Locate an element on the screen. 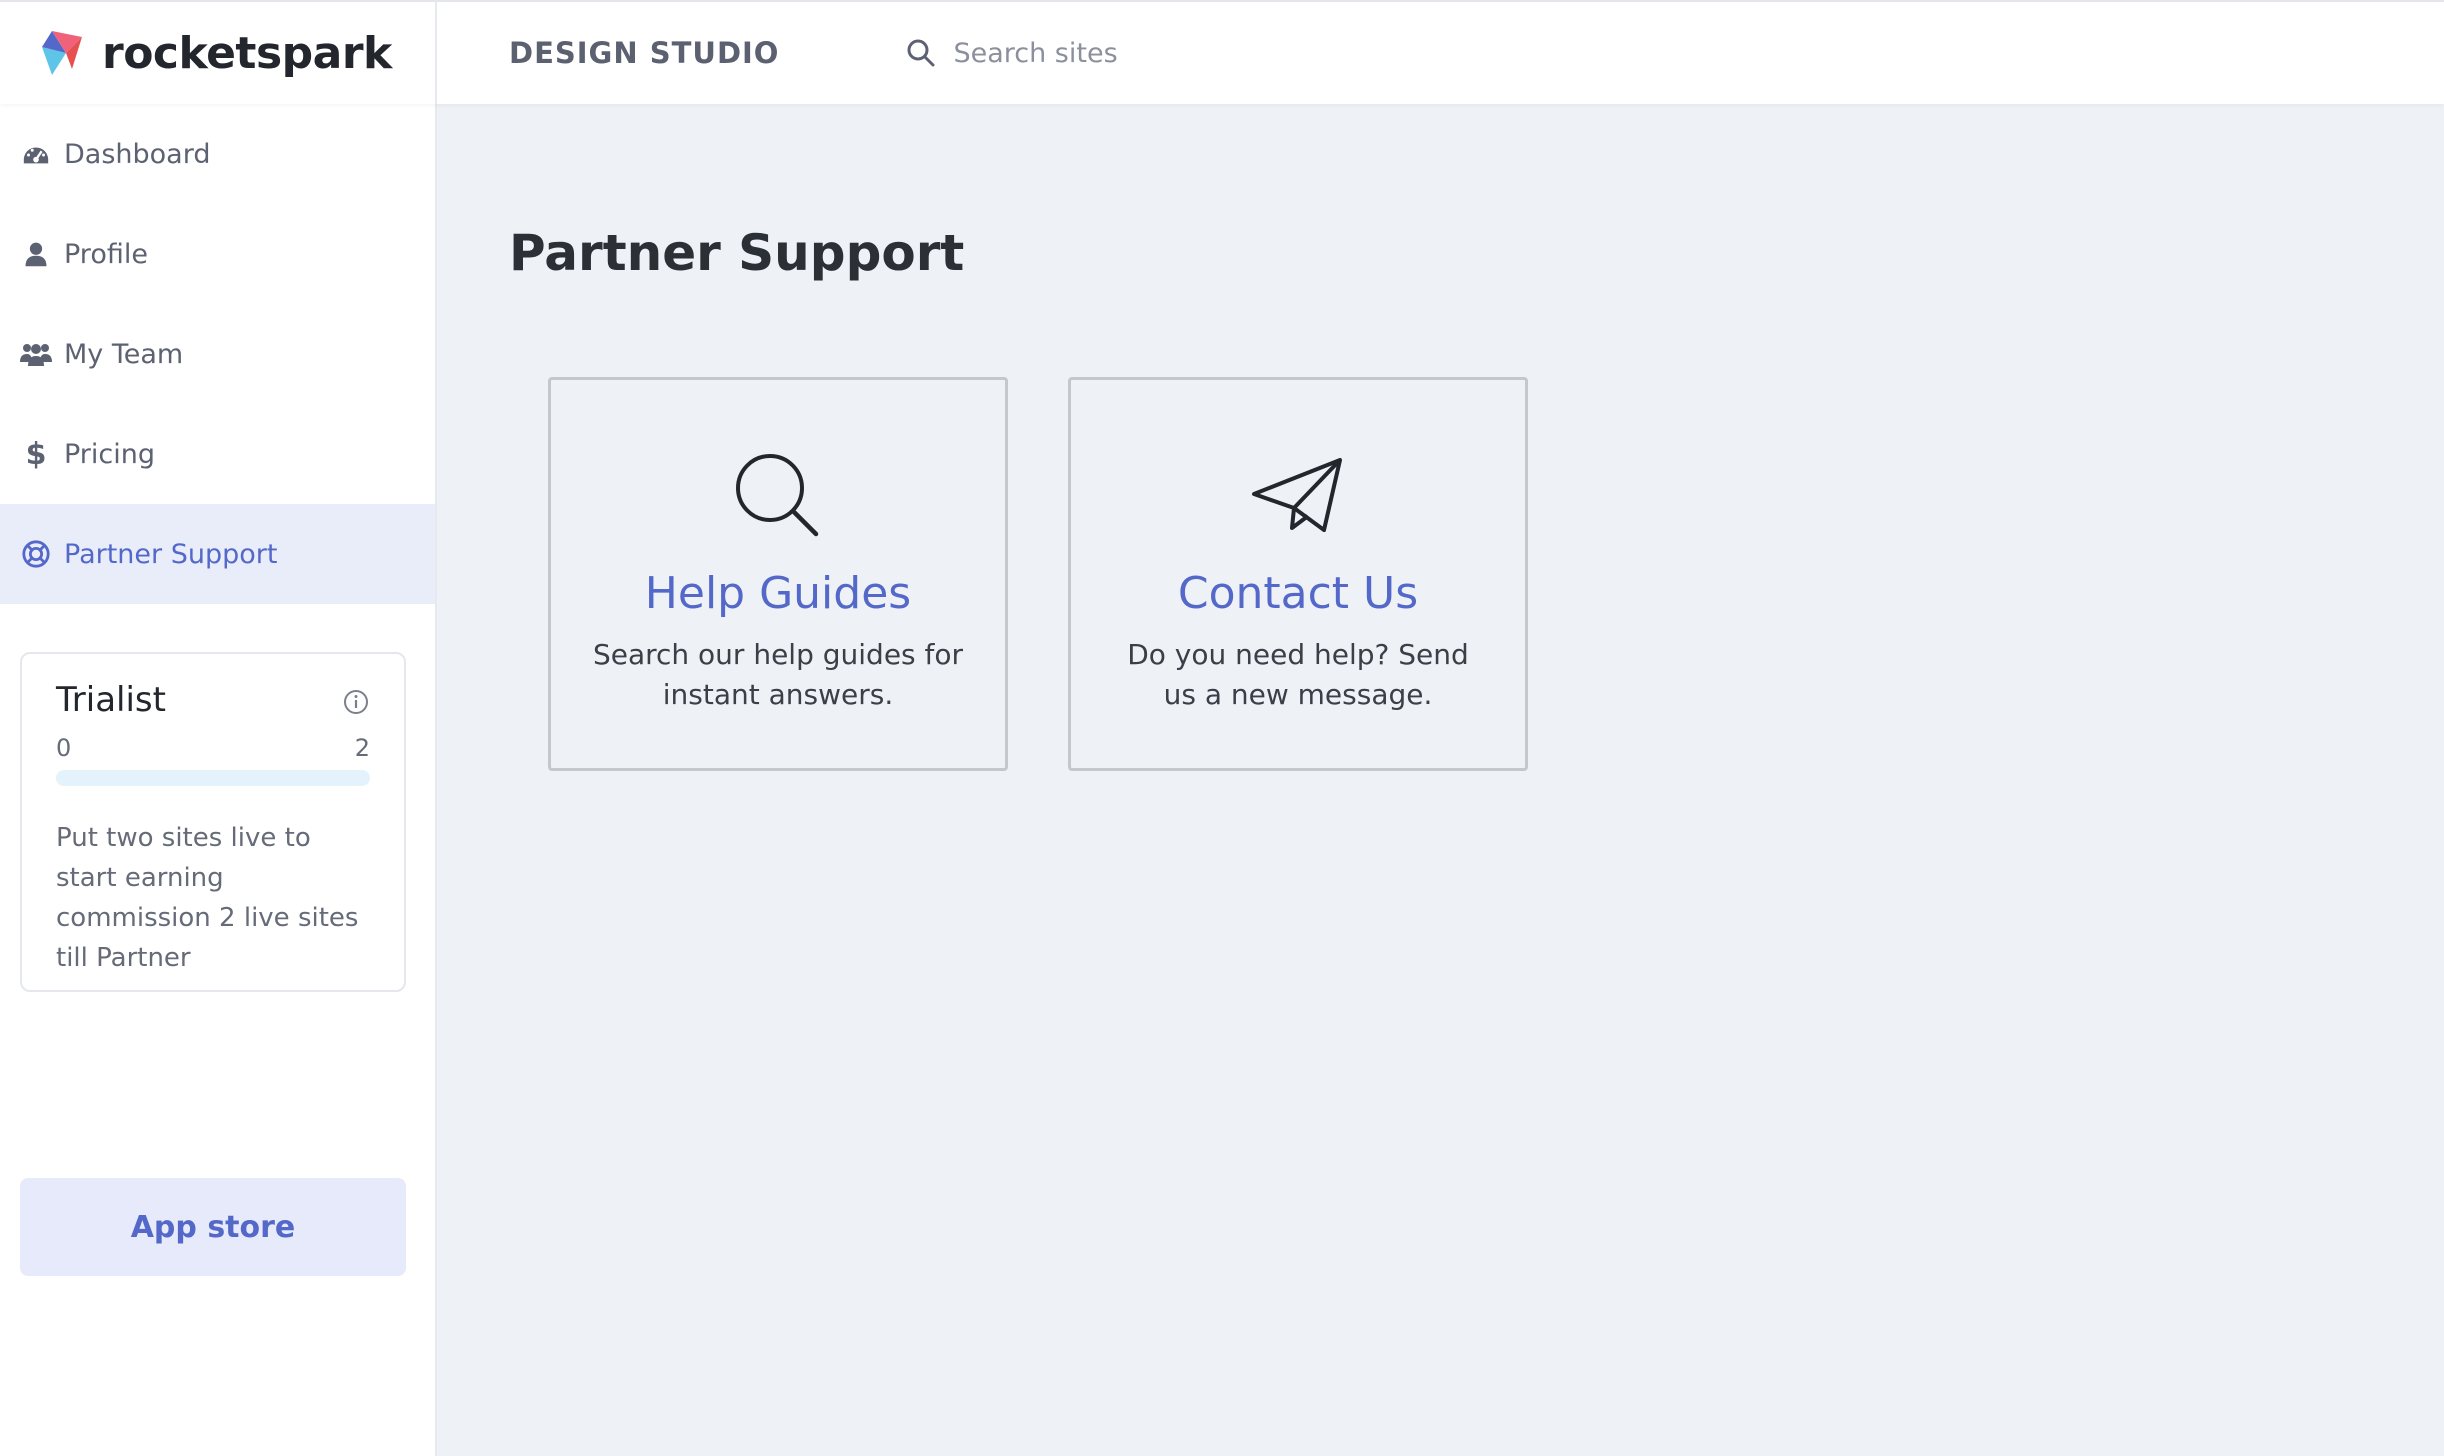  logo-text: rocketspark is located at coordinates (247, 53).